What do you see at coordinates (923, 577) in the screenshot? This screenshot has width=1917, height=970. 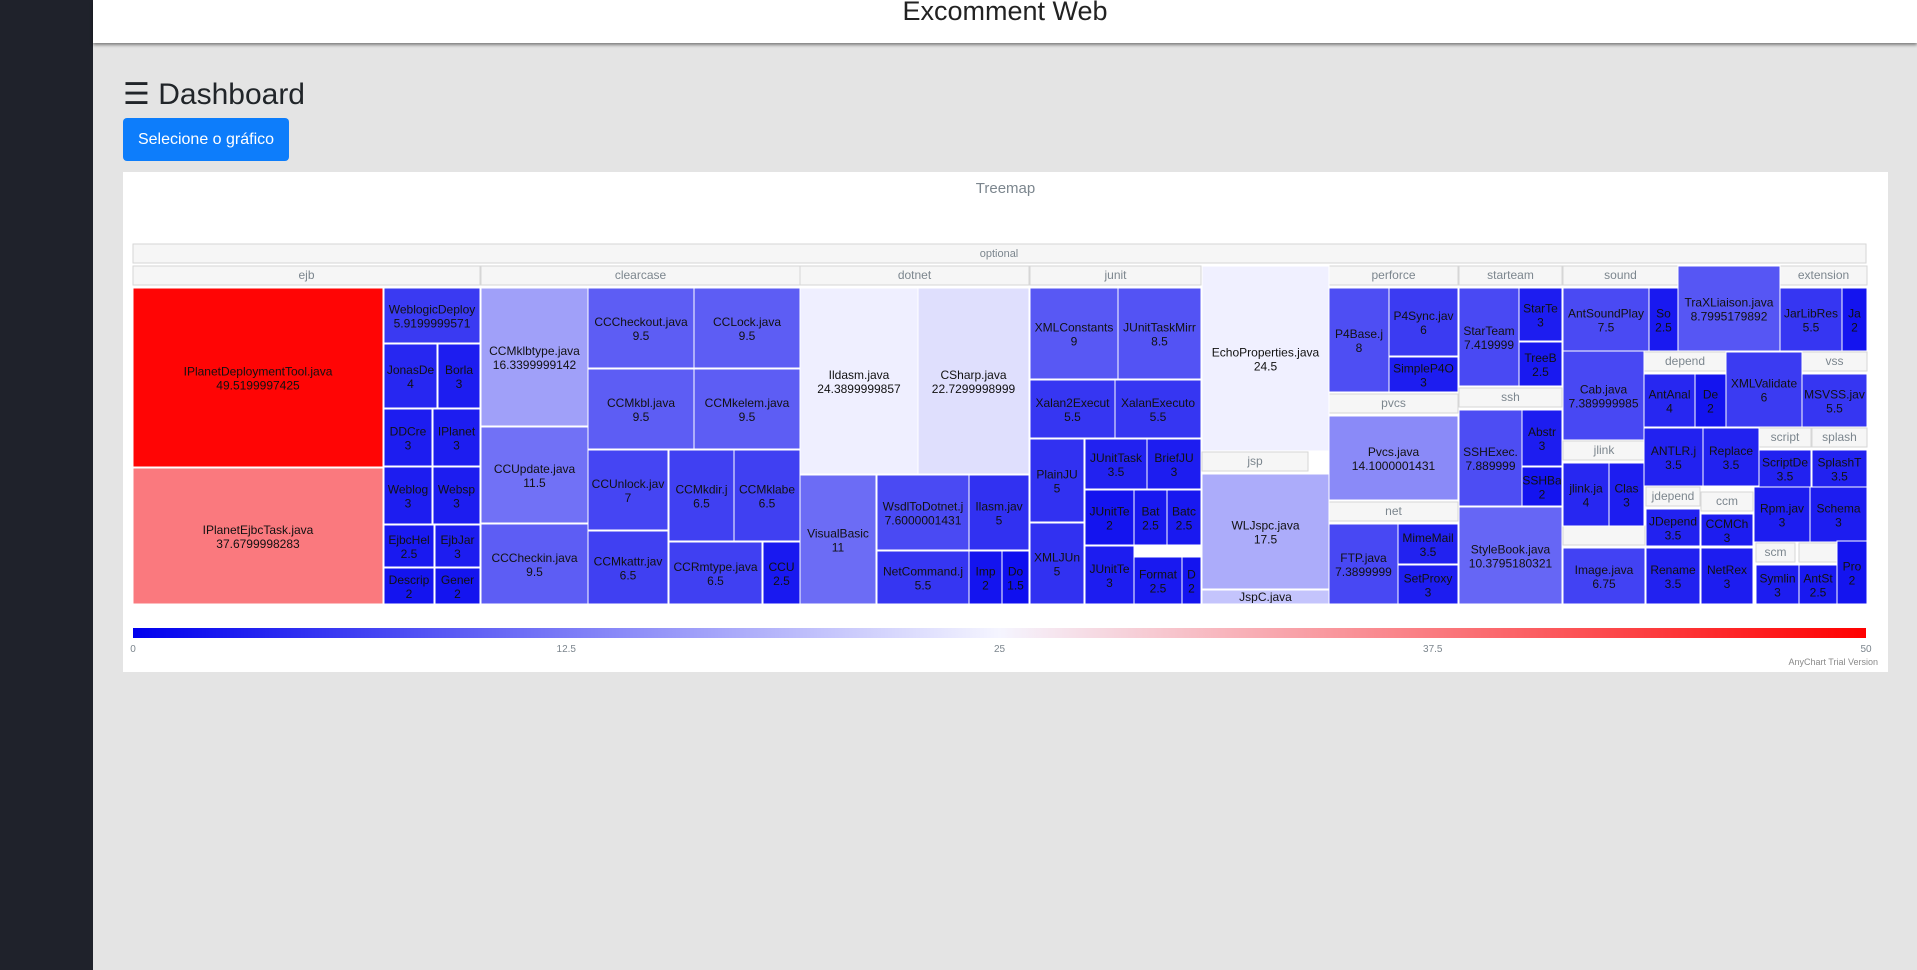 I see `treemap-tile: NetCommand.j5.5` at bounding box center [923, 577].